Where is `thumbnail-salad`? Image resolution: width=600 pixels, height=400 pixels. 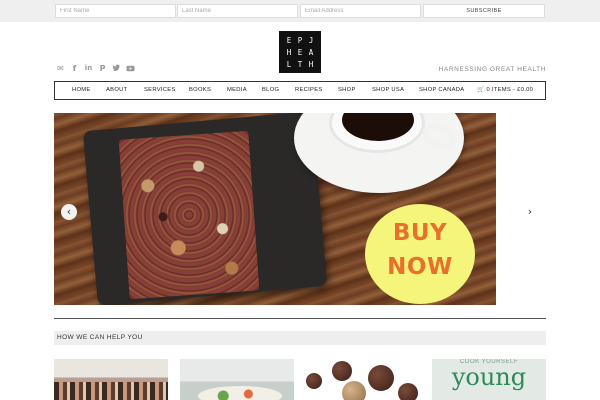 thumbnail-salad is located at coordinates (237, 379).